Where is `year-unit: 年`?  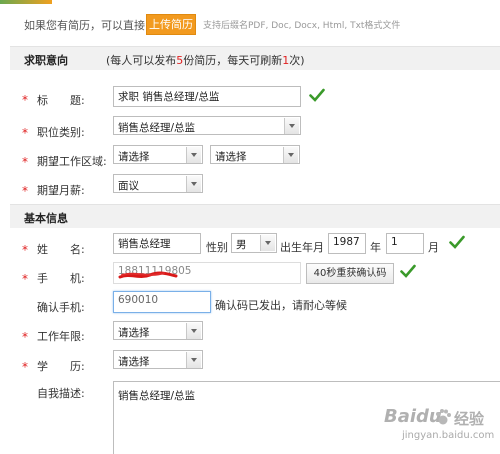
year-unit: 年 is located at coordinates (375, 247).